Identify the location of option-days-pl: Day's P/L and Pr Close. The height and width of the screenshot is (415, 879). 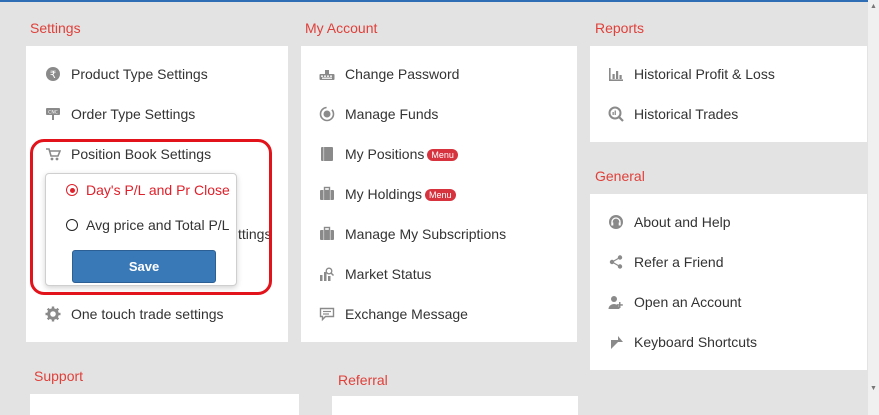
(148, 190).